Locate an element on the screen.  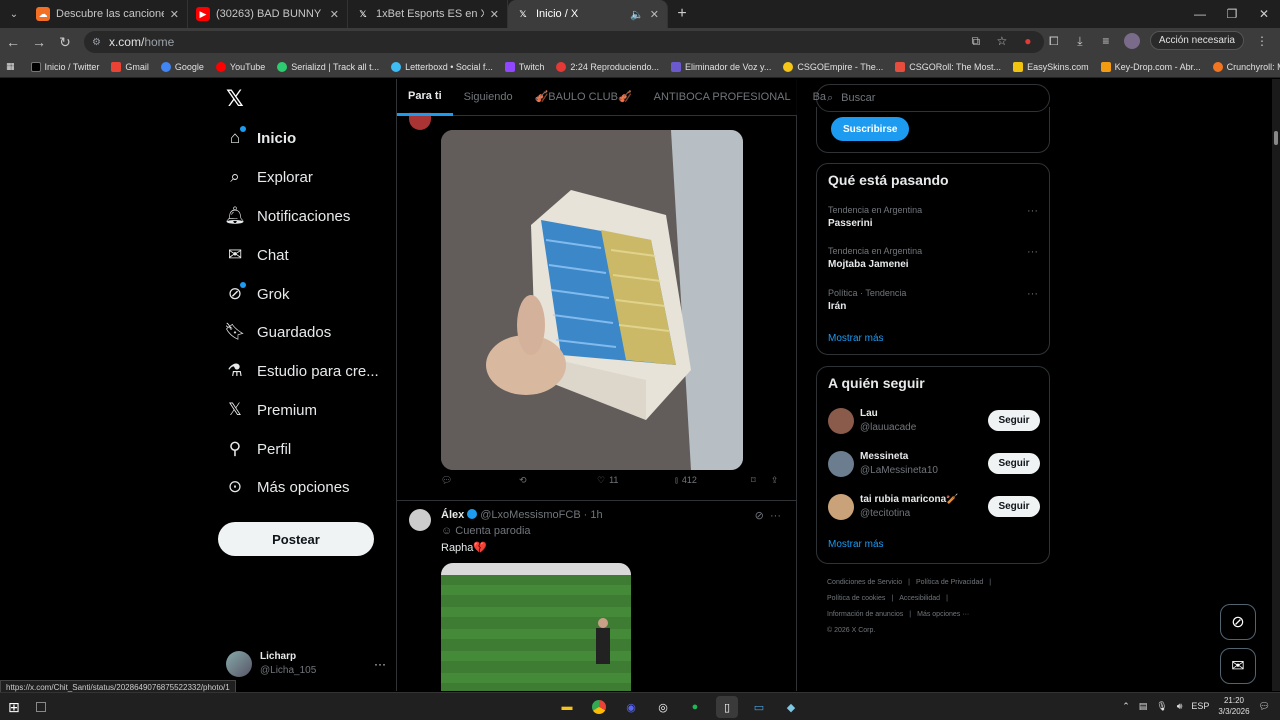
tab-for-you: Para ti is located at coordinates (425, 97).